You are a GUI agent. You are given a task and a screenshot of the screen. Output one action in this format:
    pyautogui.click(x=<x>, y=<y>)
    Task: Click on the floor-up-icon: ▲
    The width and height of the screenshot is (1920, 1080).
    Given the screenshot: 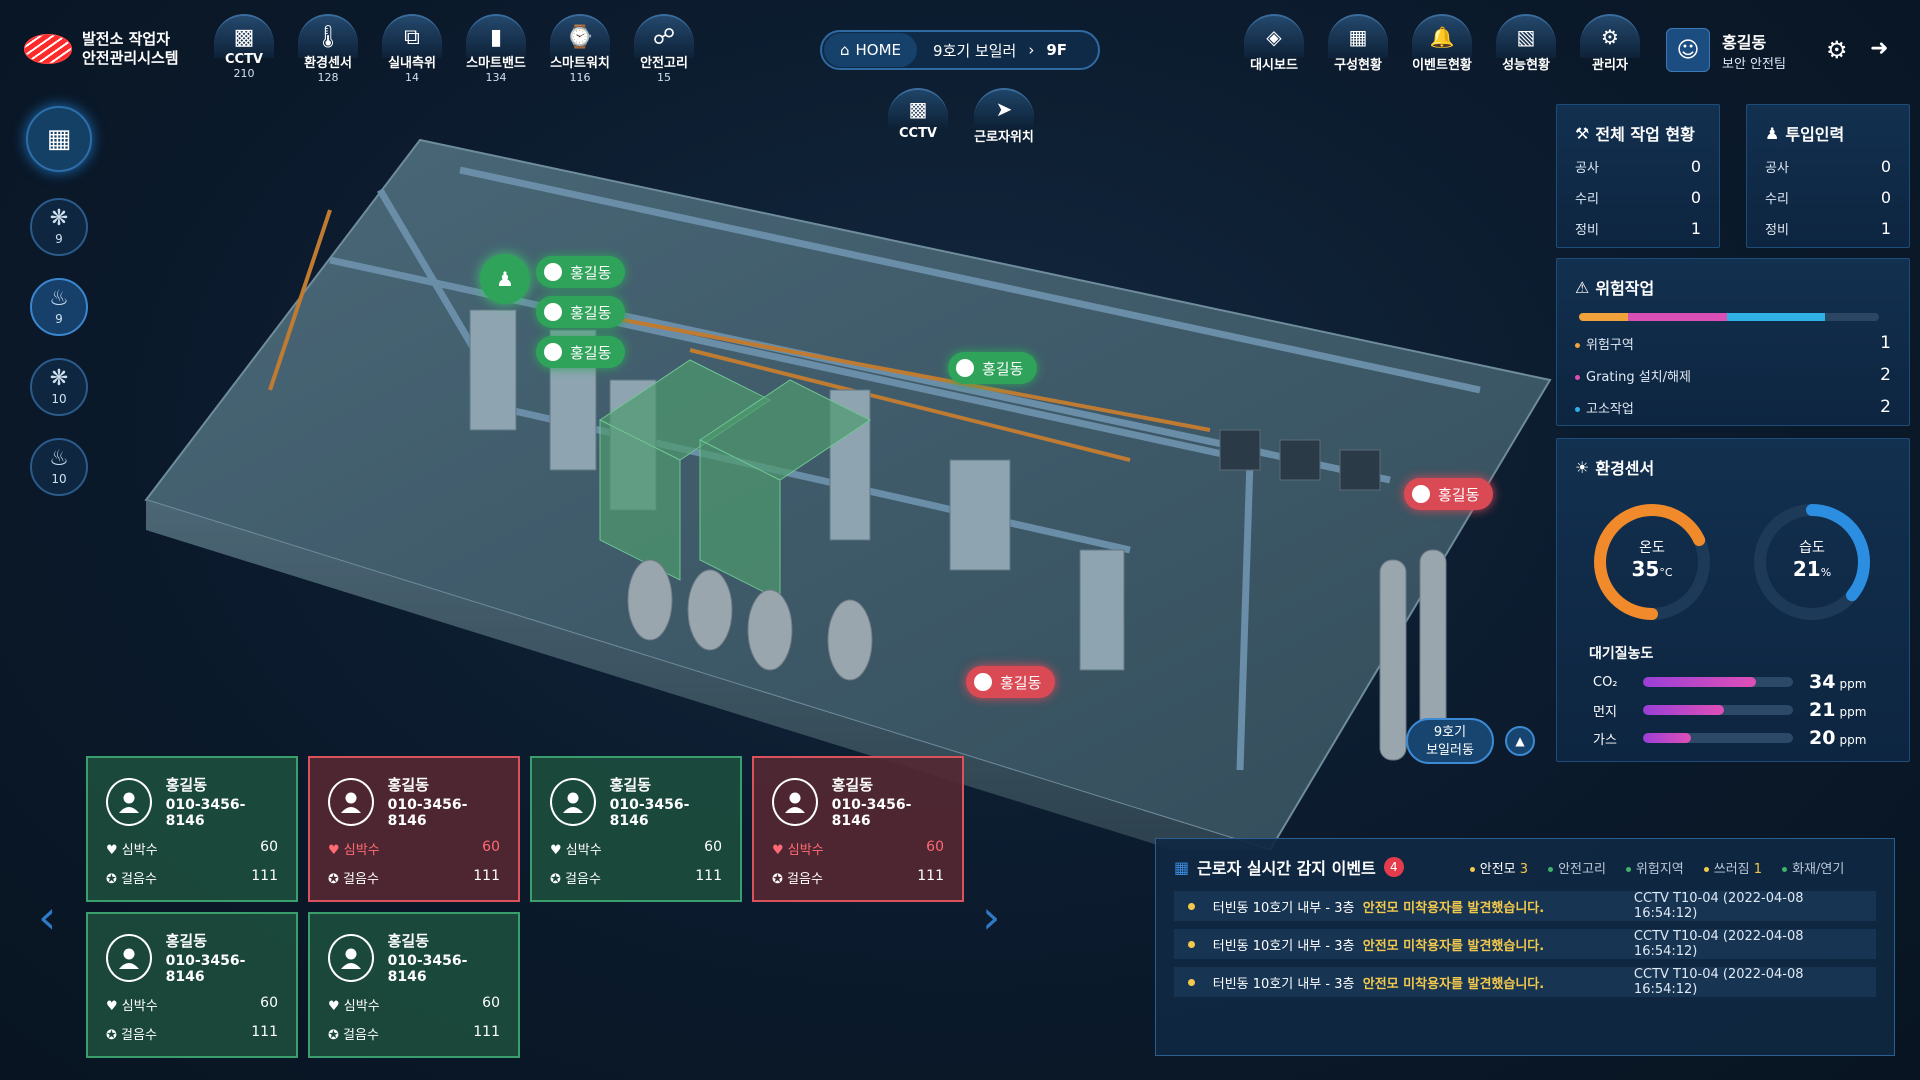 What is the action you would take?
    pyautogui.click(x=1520, y=741)
    